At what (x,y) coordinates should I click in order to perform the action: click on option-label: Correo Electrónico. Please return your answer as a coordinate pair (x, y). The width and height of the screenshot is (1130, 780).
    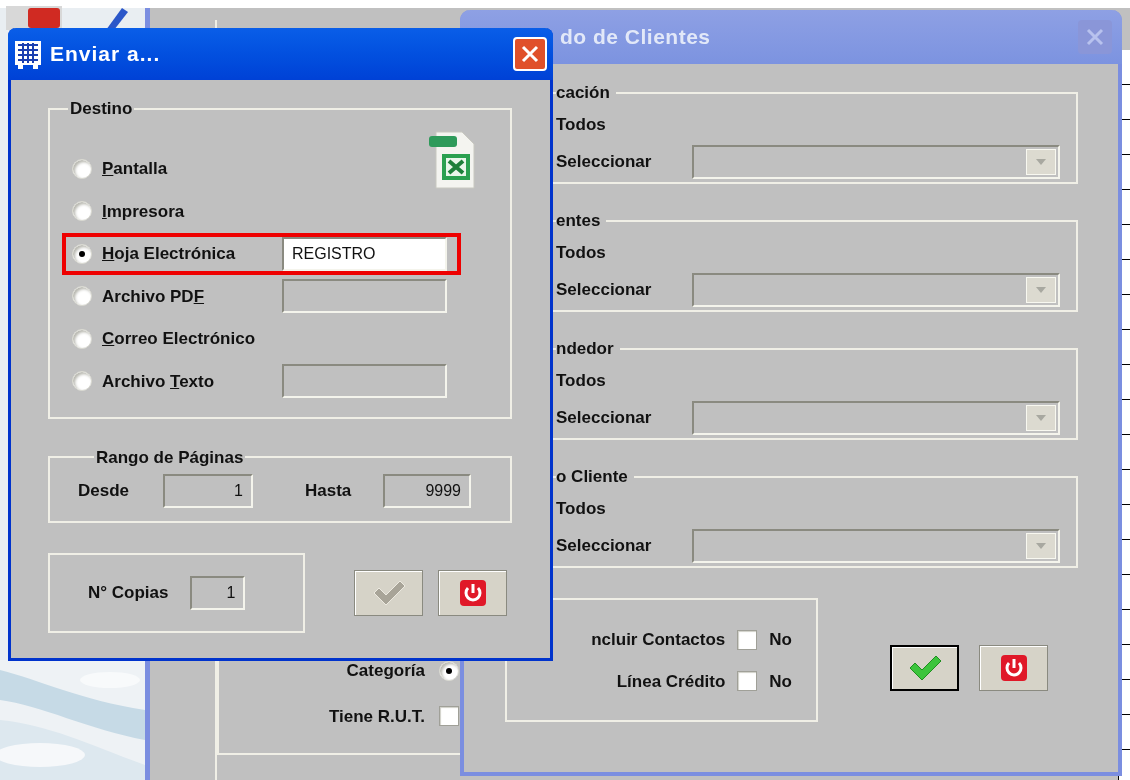
    Looking at the image, I should click on (179, 339).